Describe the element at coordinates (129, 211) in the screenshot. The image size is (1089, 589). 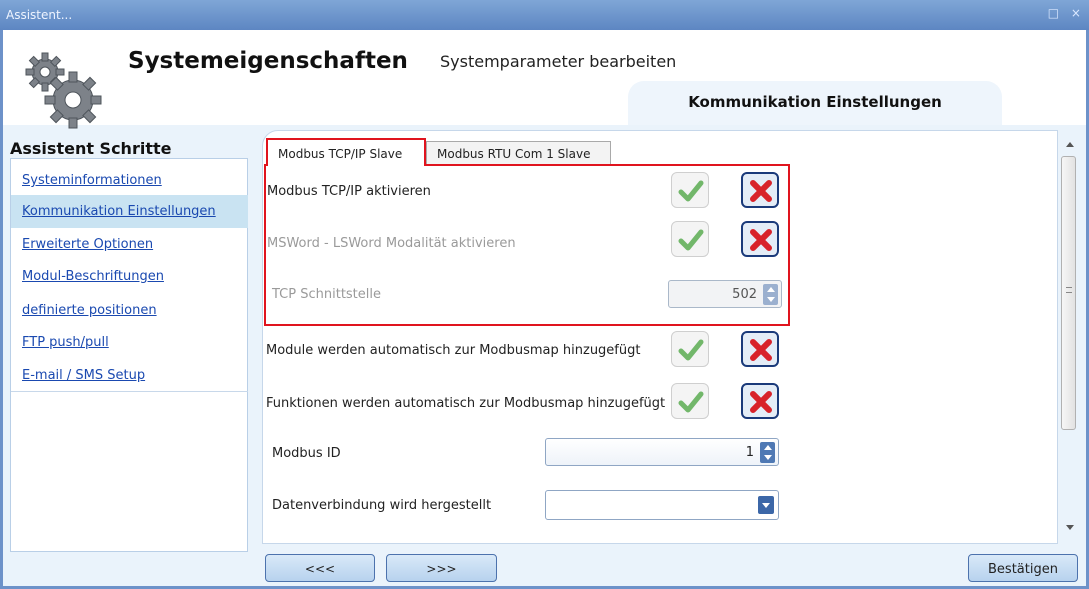
I see `sidebar-item-kommunikation: Kommunikation Einstellungen` at that location.